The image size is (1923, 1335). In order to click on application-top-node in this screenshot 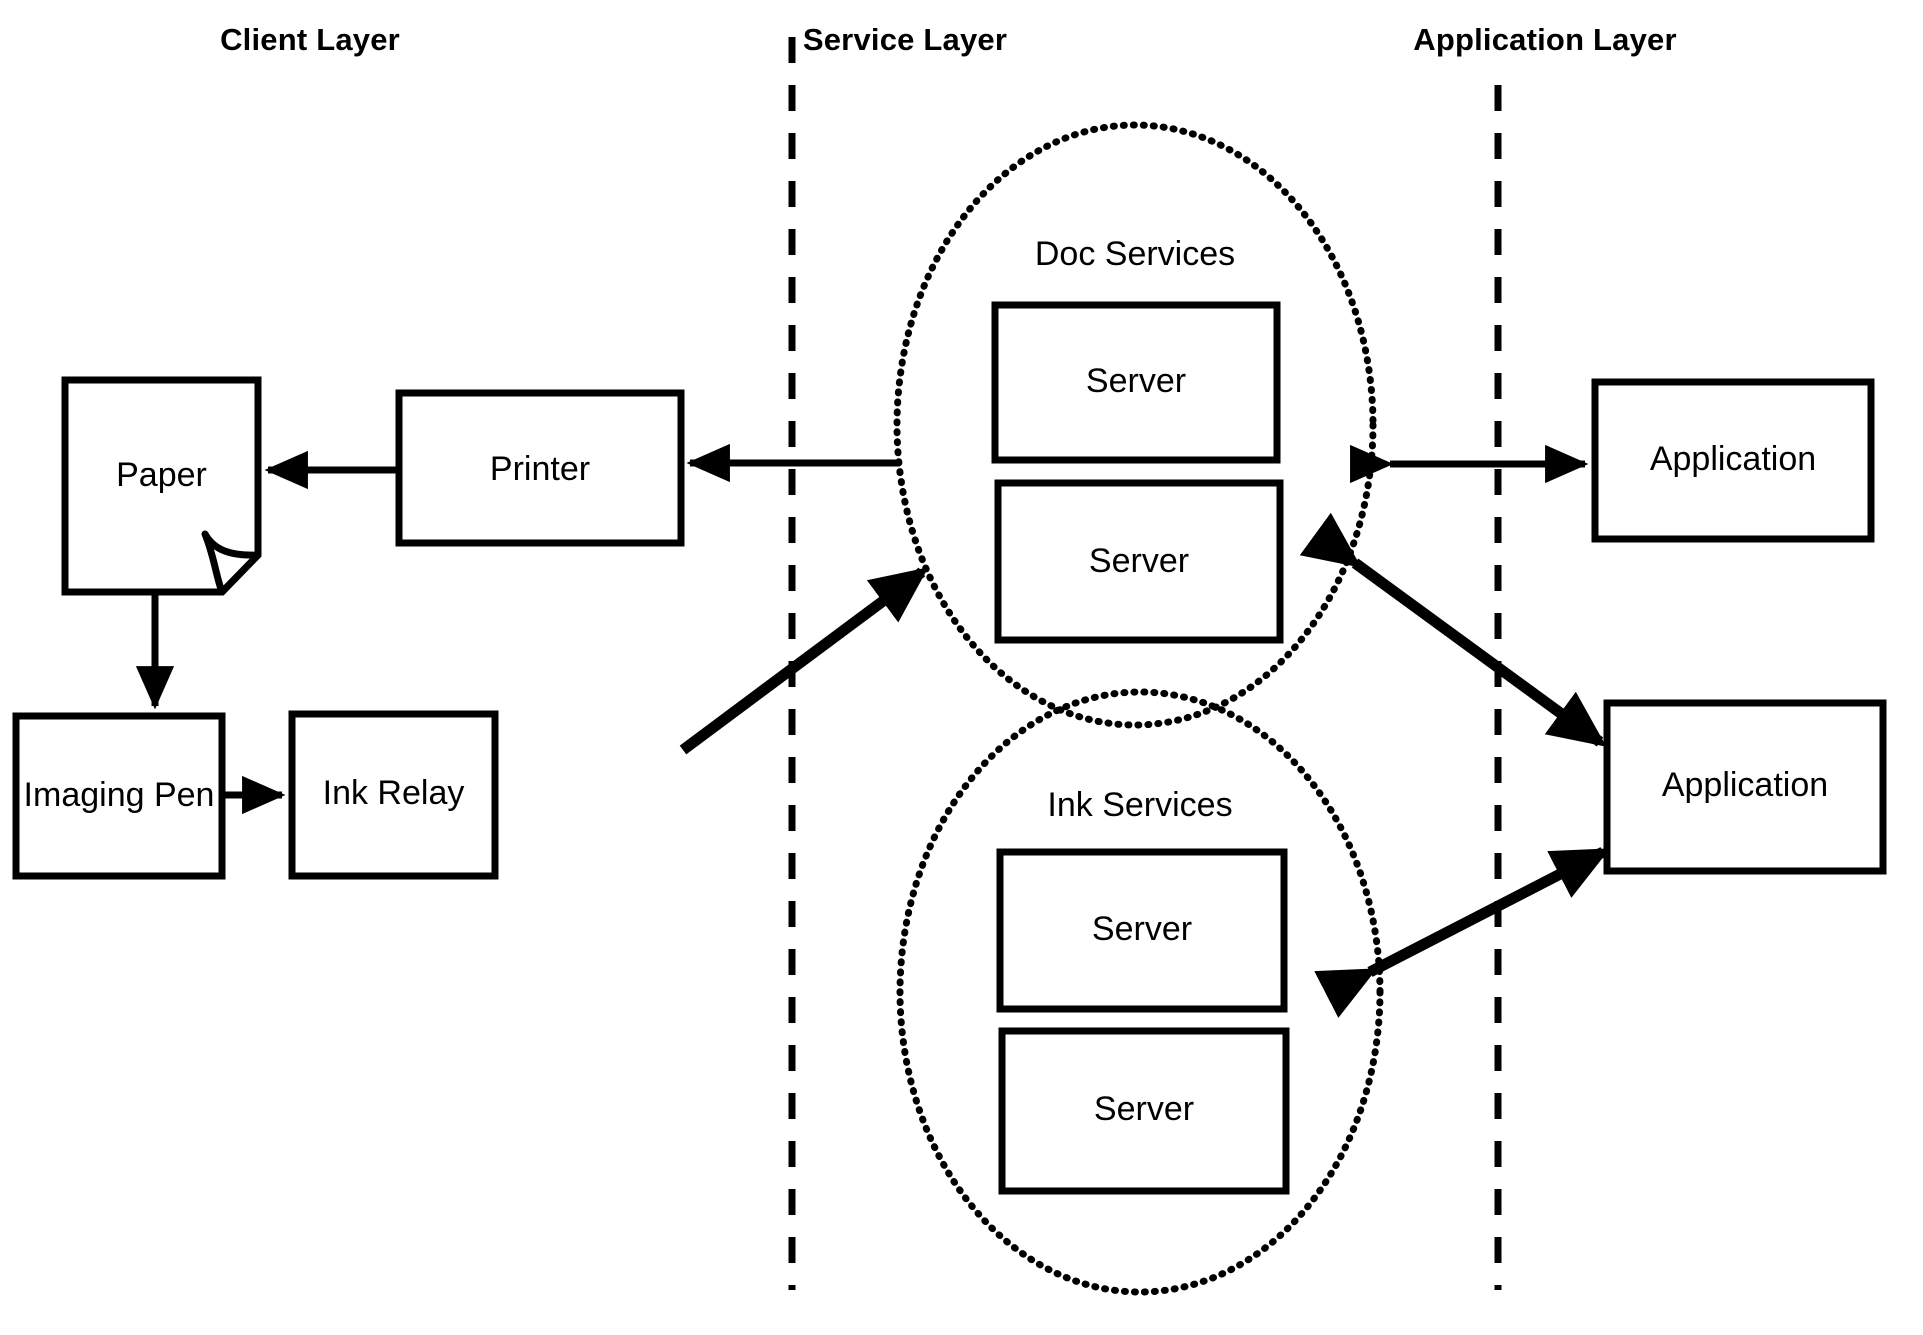, I will do `click(1733, 460)`.